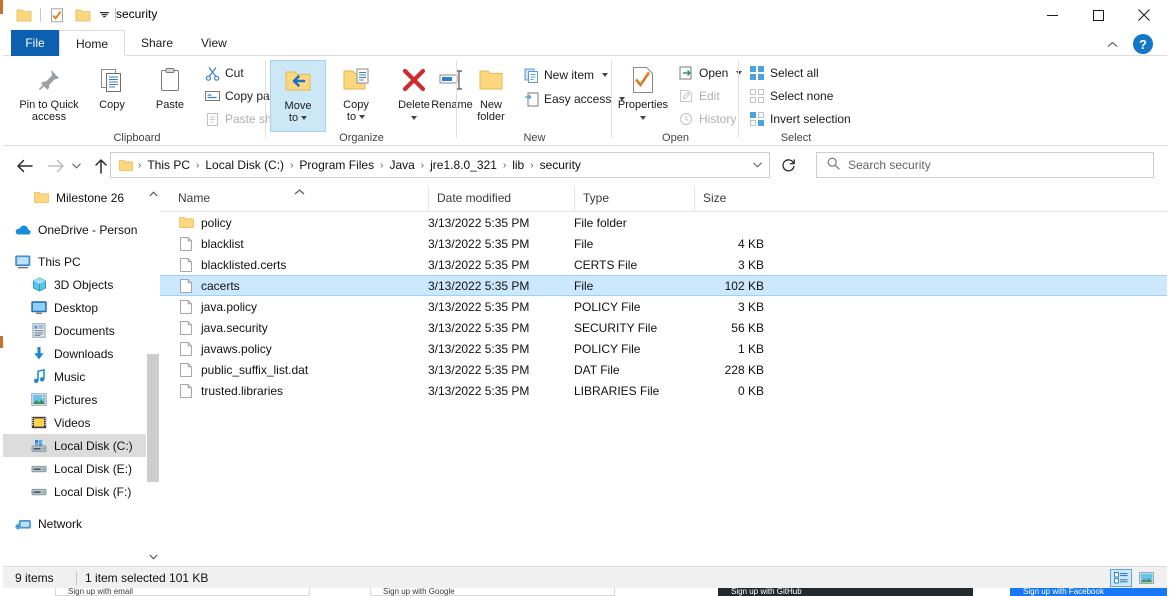  What do you see at coordinates (76, 166) in the screenshot?
I see `recent-locations-icon` at bounding box center [76, 166].